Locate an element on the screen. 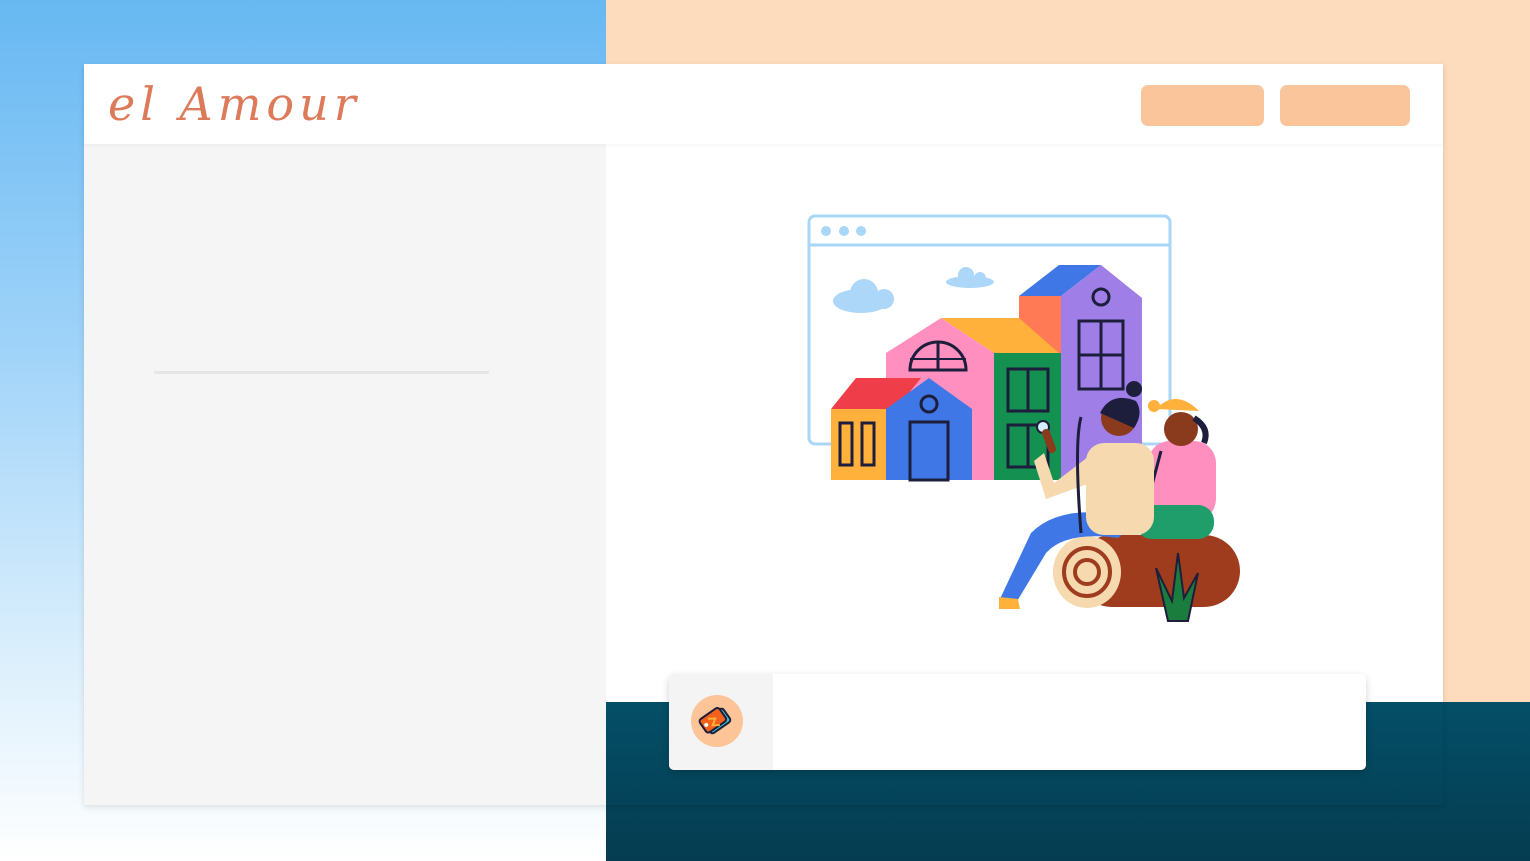  divider is located at coordinates (321, 372).